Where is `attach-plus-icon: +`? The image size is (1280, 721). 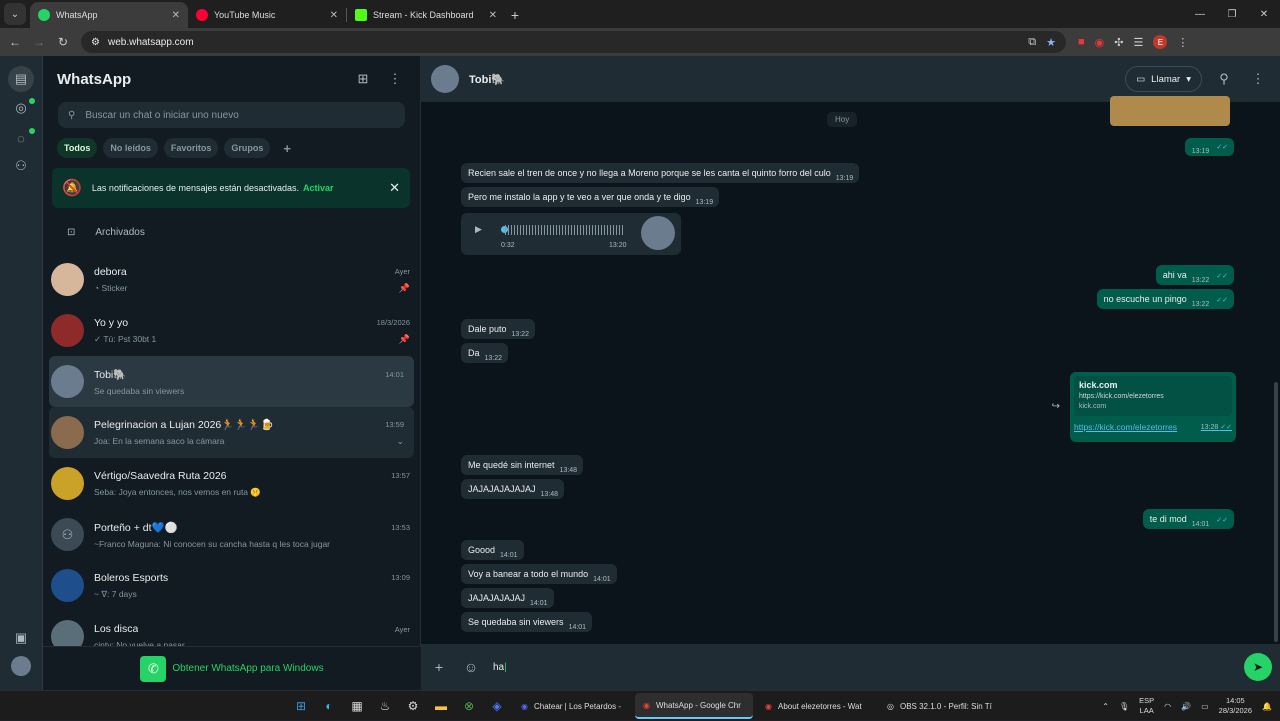 attach-plus-icon: + is located at coordinates (439, 667).